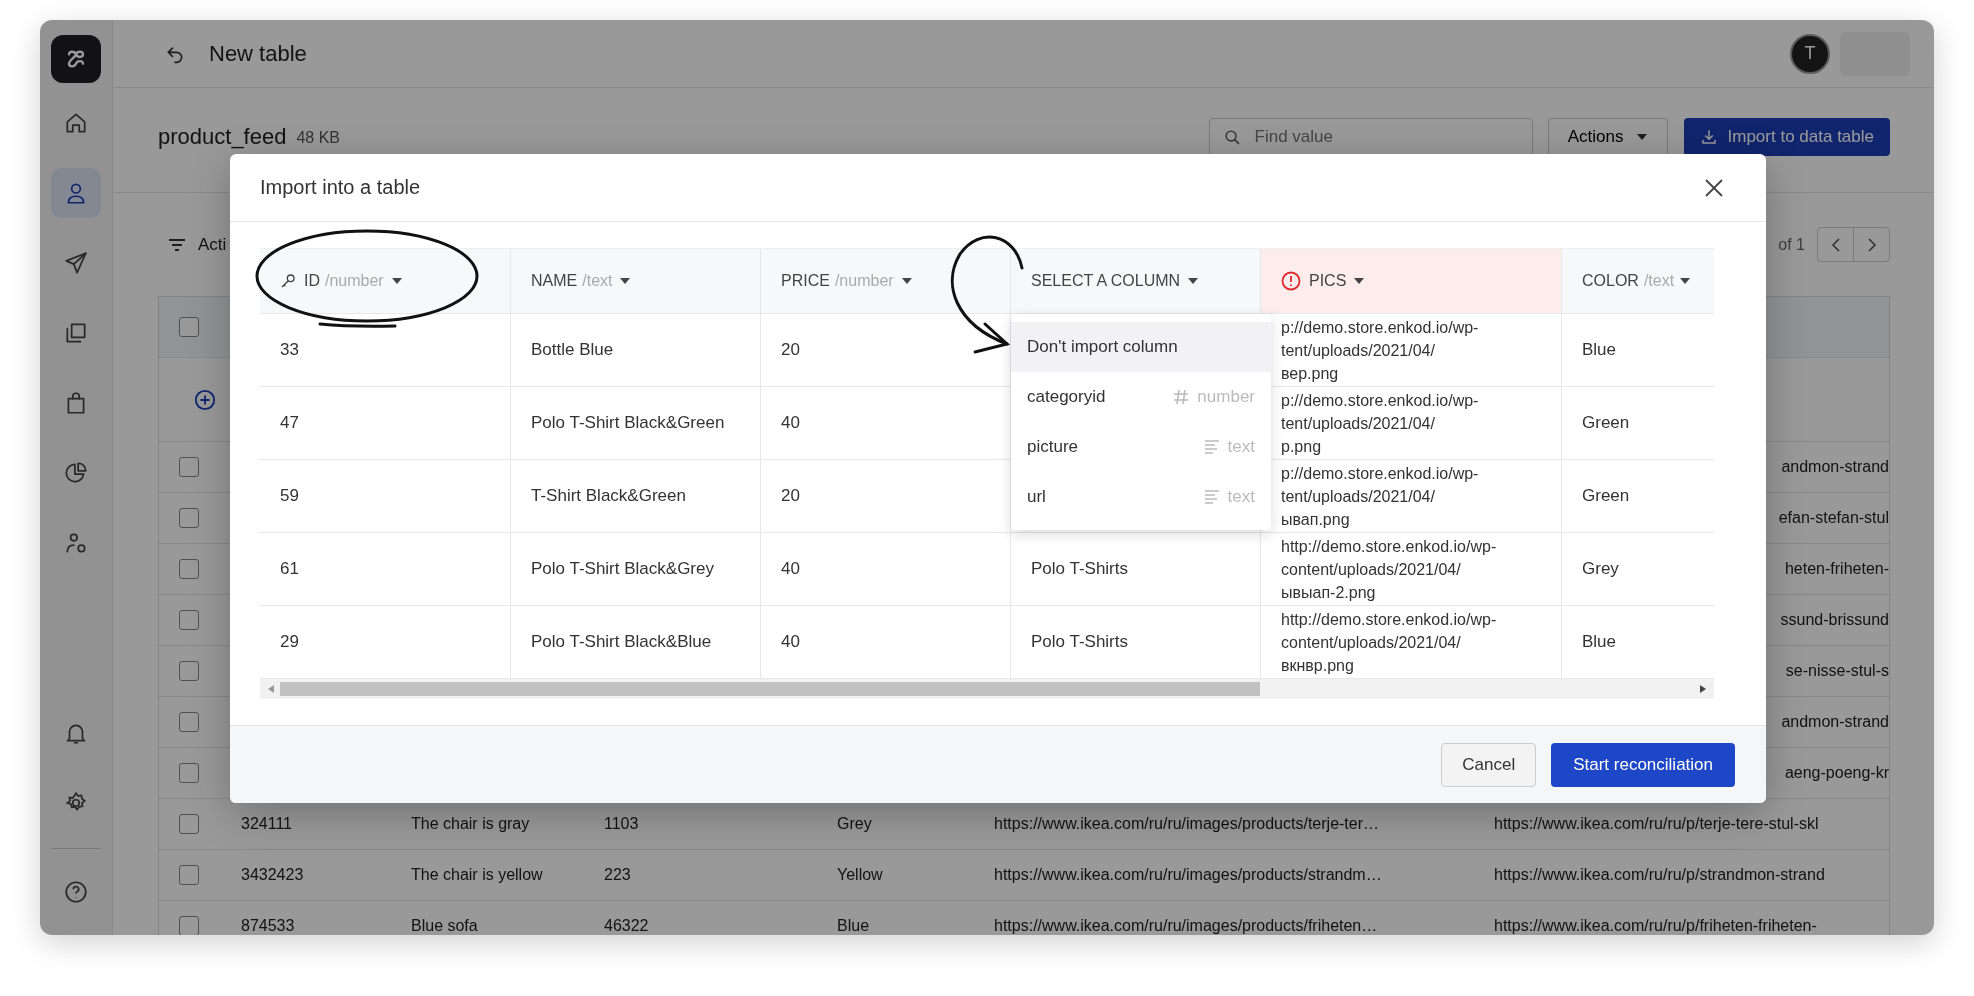 This screenshot has width=1974, height=996. I want to click on table-cell-text: Grey, so click(854, 824).